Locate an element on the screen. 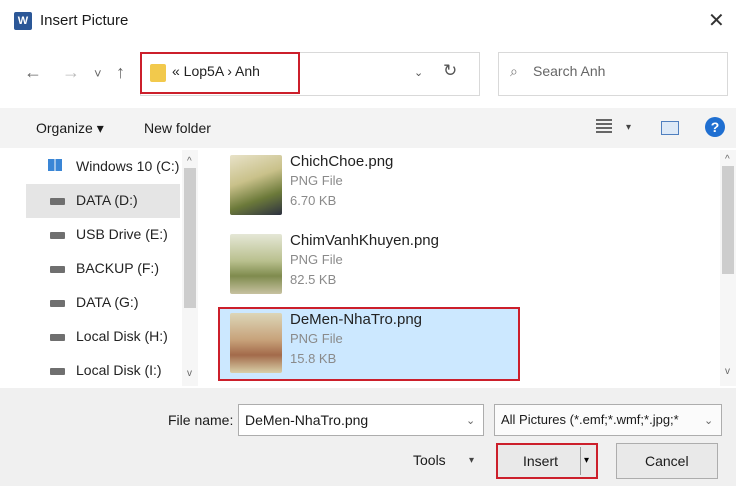 This screenshot has height=486, width=736. nav-item-windows-c: Windows 10 (C:) is located at coordinates (103, 167).